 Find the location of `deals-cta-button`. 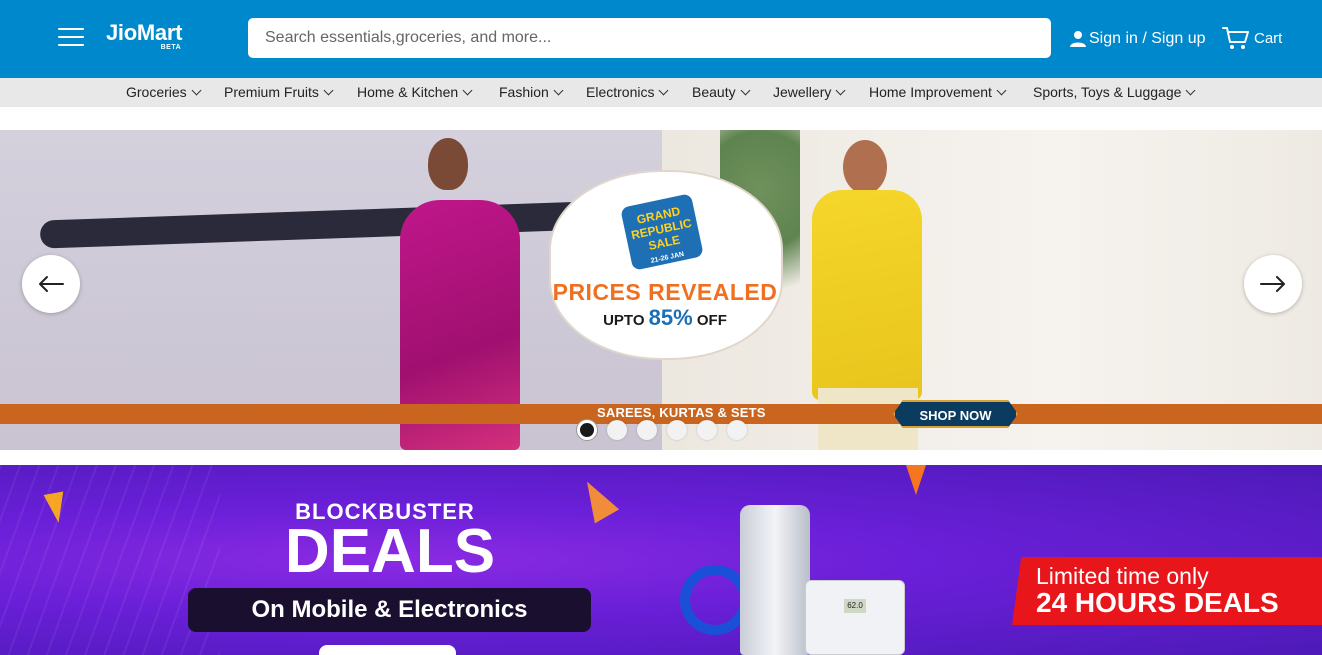

deals-cta-button is located at coordinates (387, 650).